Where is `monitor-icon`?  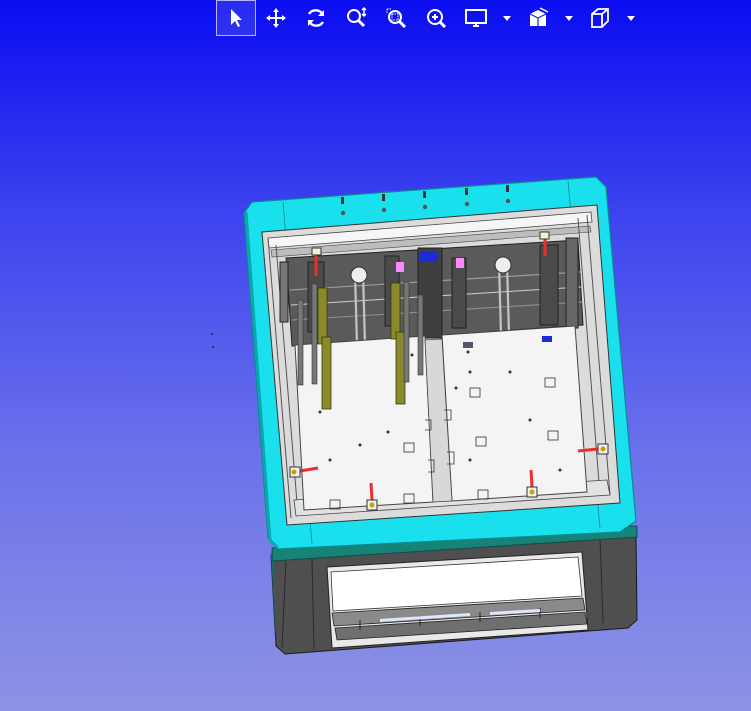 monitor-icon is located at coordinates (476, 18).